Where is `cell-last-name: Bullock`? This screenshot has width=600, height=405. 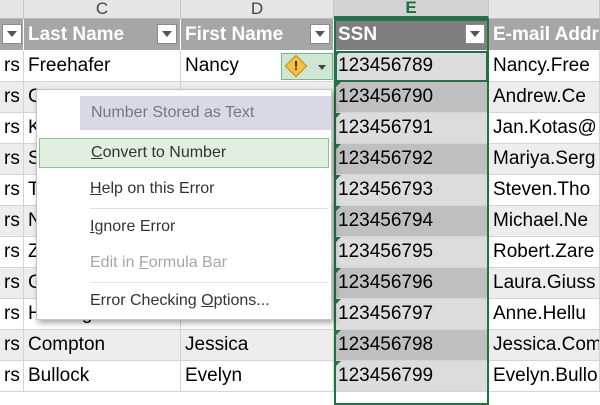 cell-last-name: Bullock is located at coordinates (102, 376).